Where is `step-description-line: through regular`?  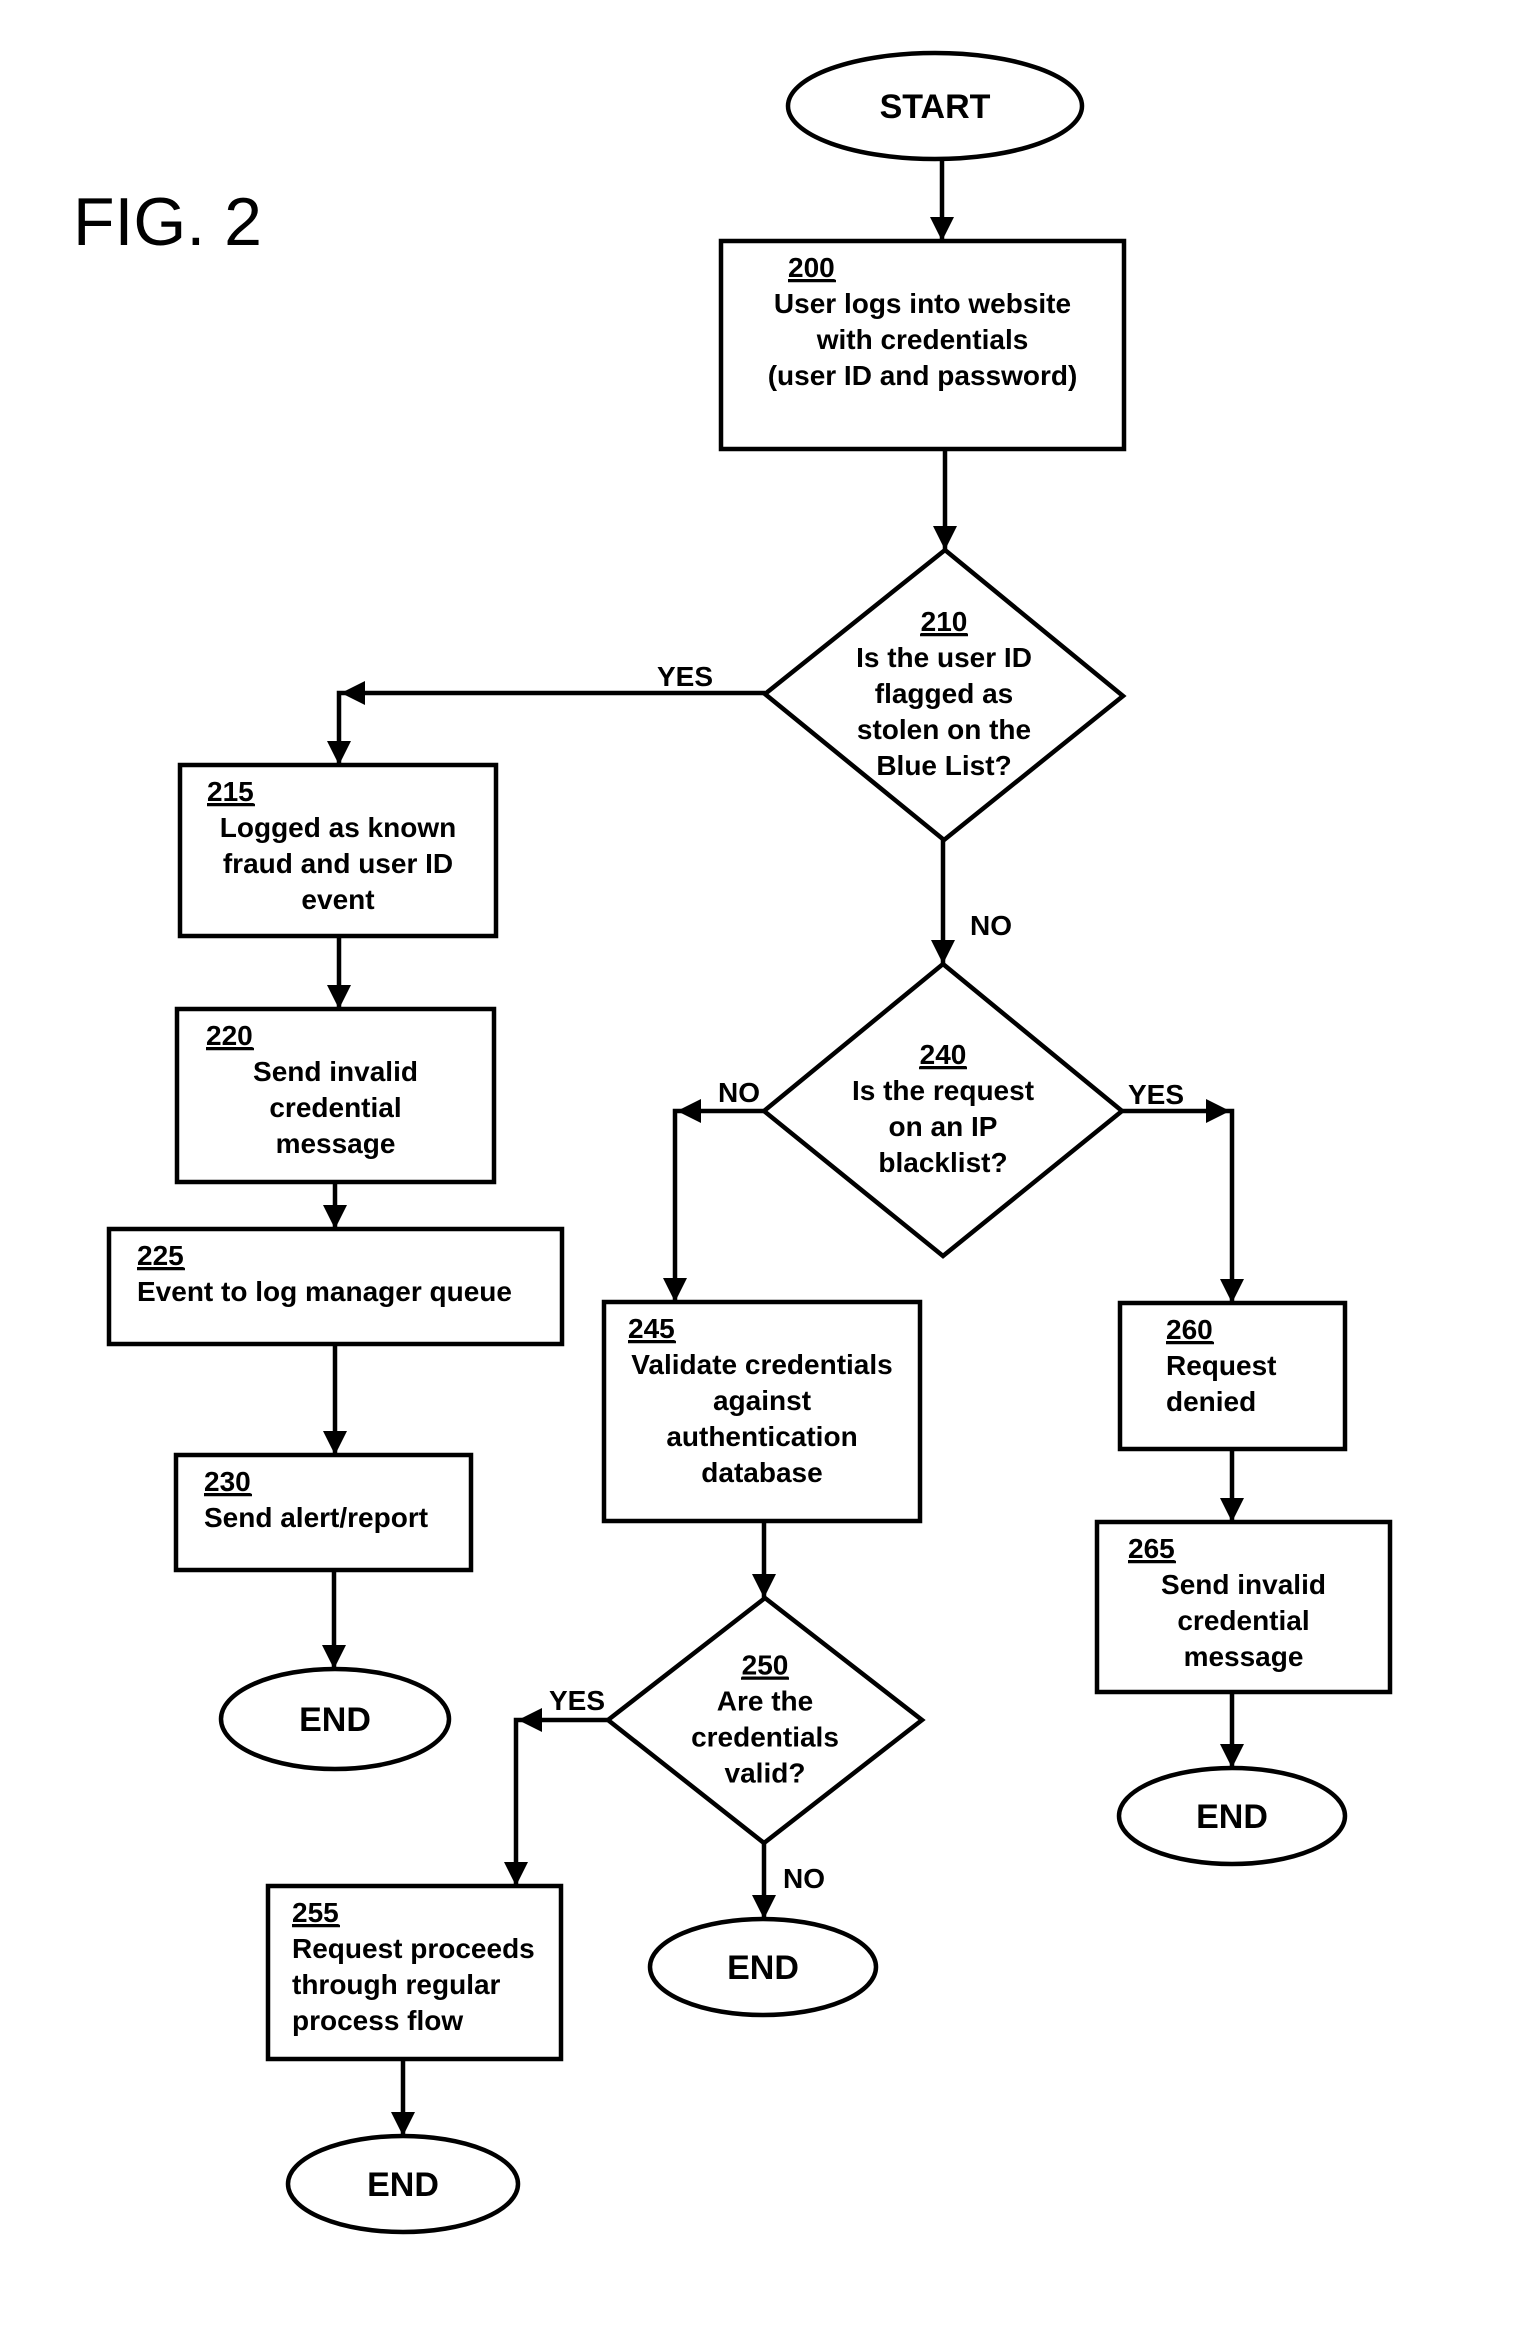 step-description-line: through regular is located at coordinates (396, 1984).